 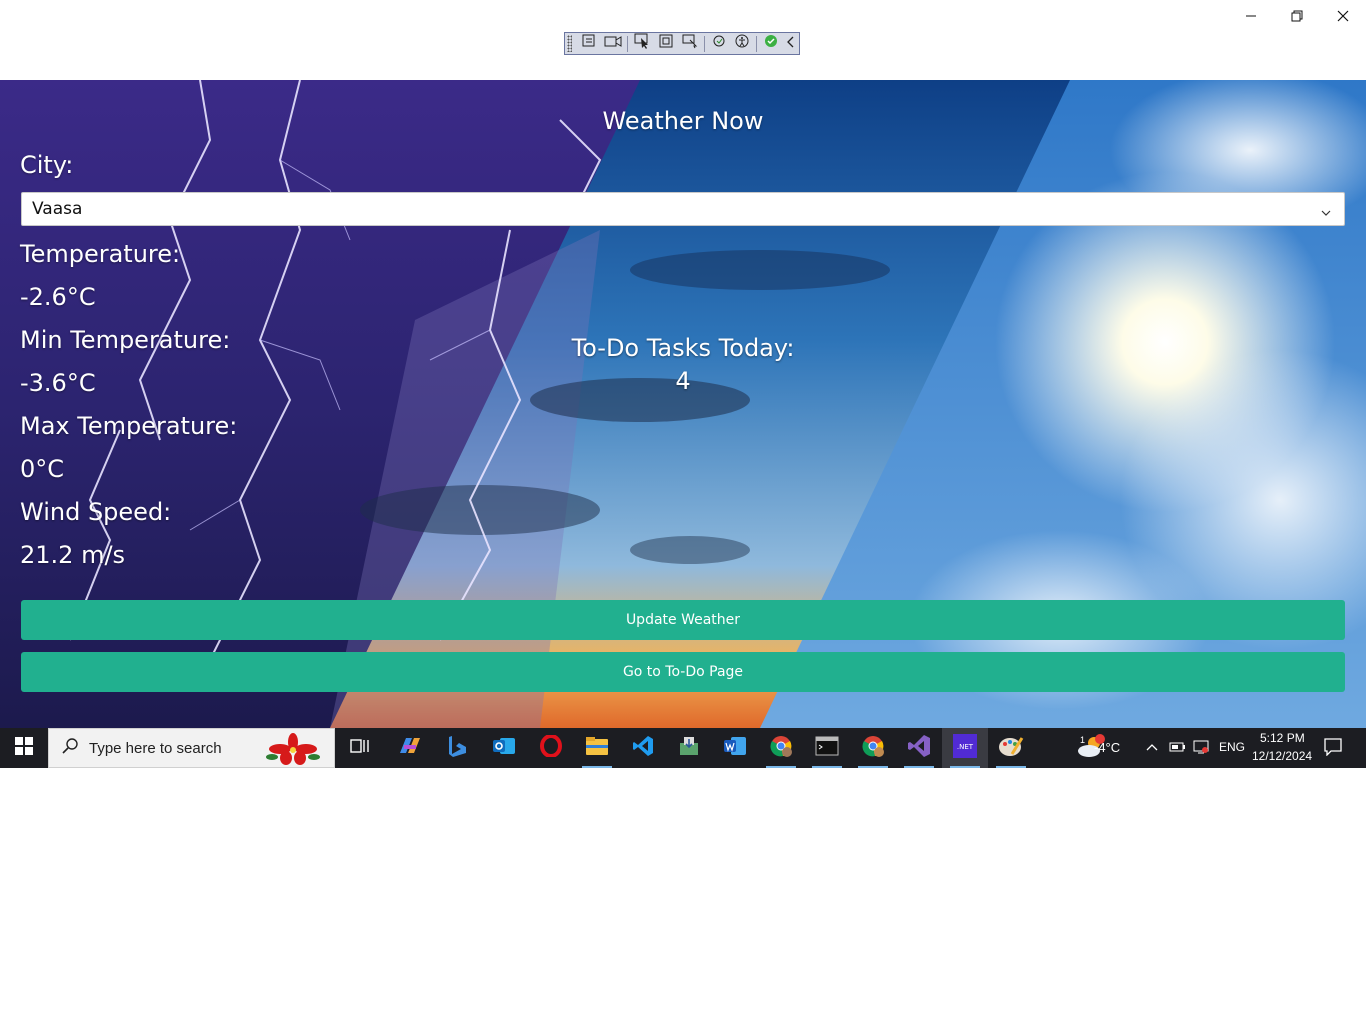 What do you see at coordinates (1152, 749) in the screenshot?
I see `chevron-up-icon` at bounding box center [1152, 749].